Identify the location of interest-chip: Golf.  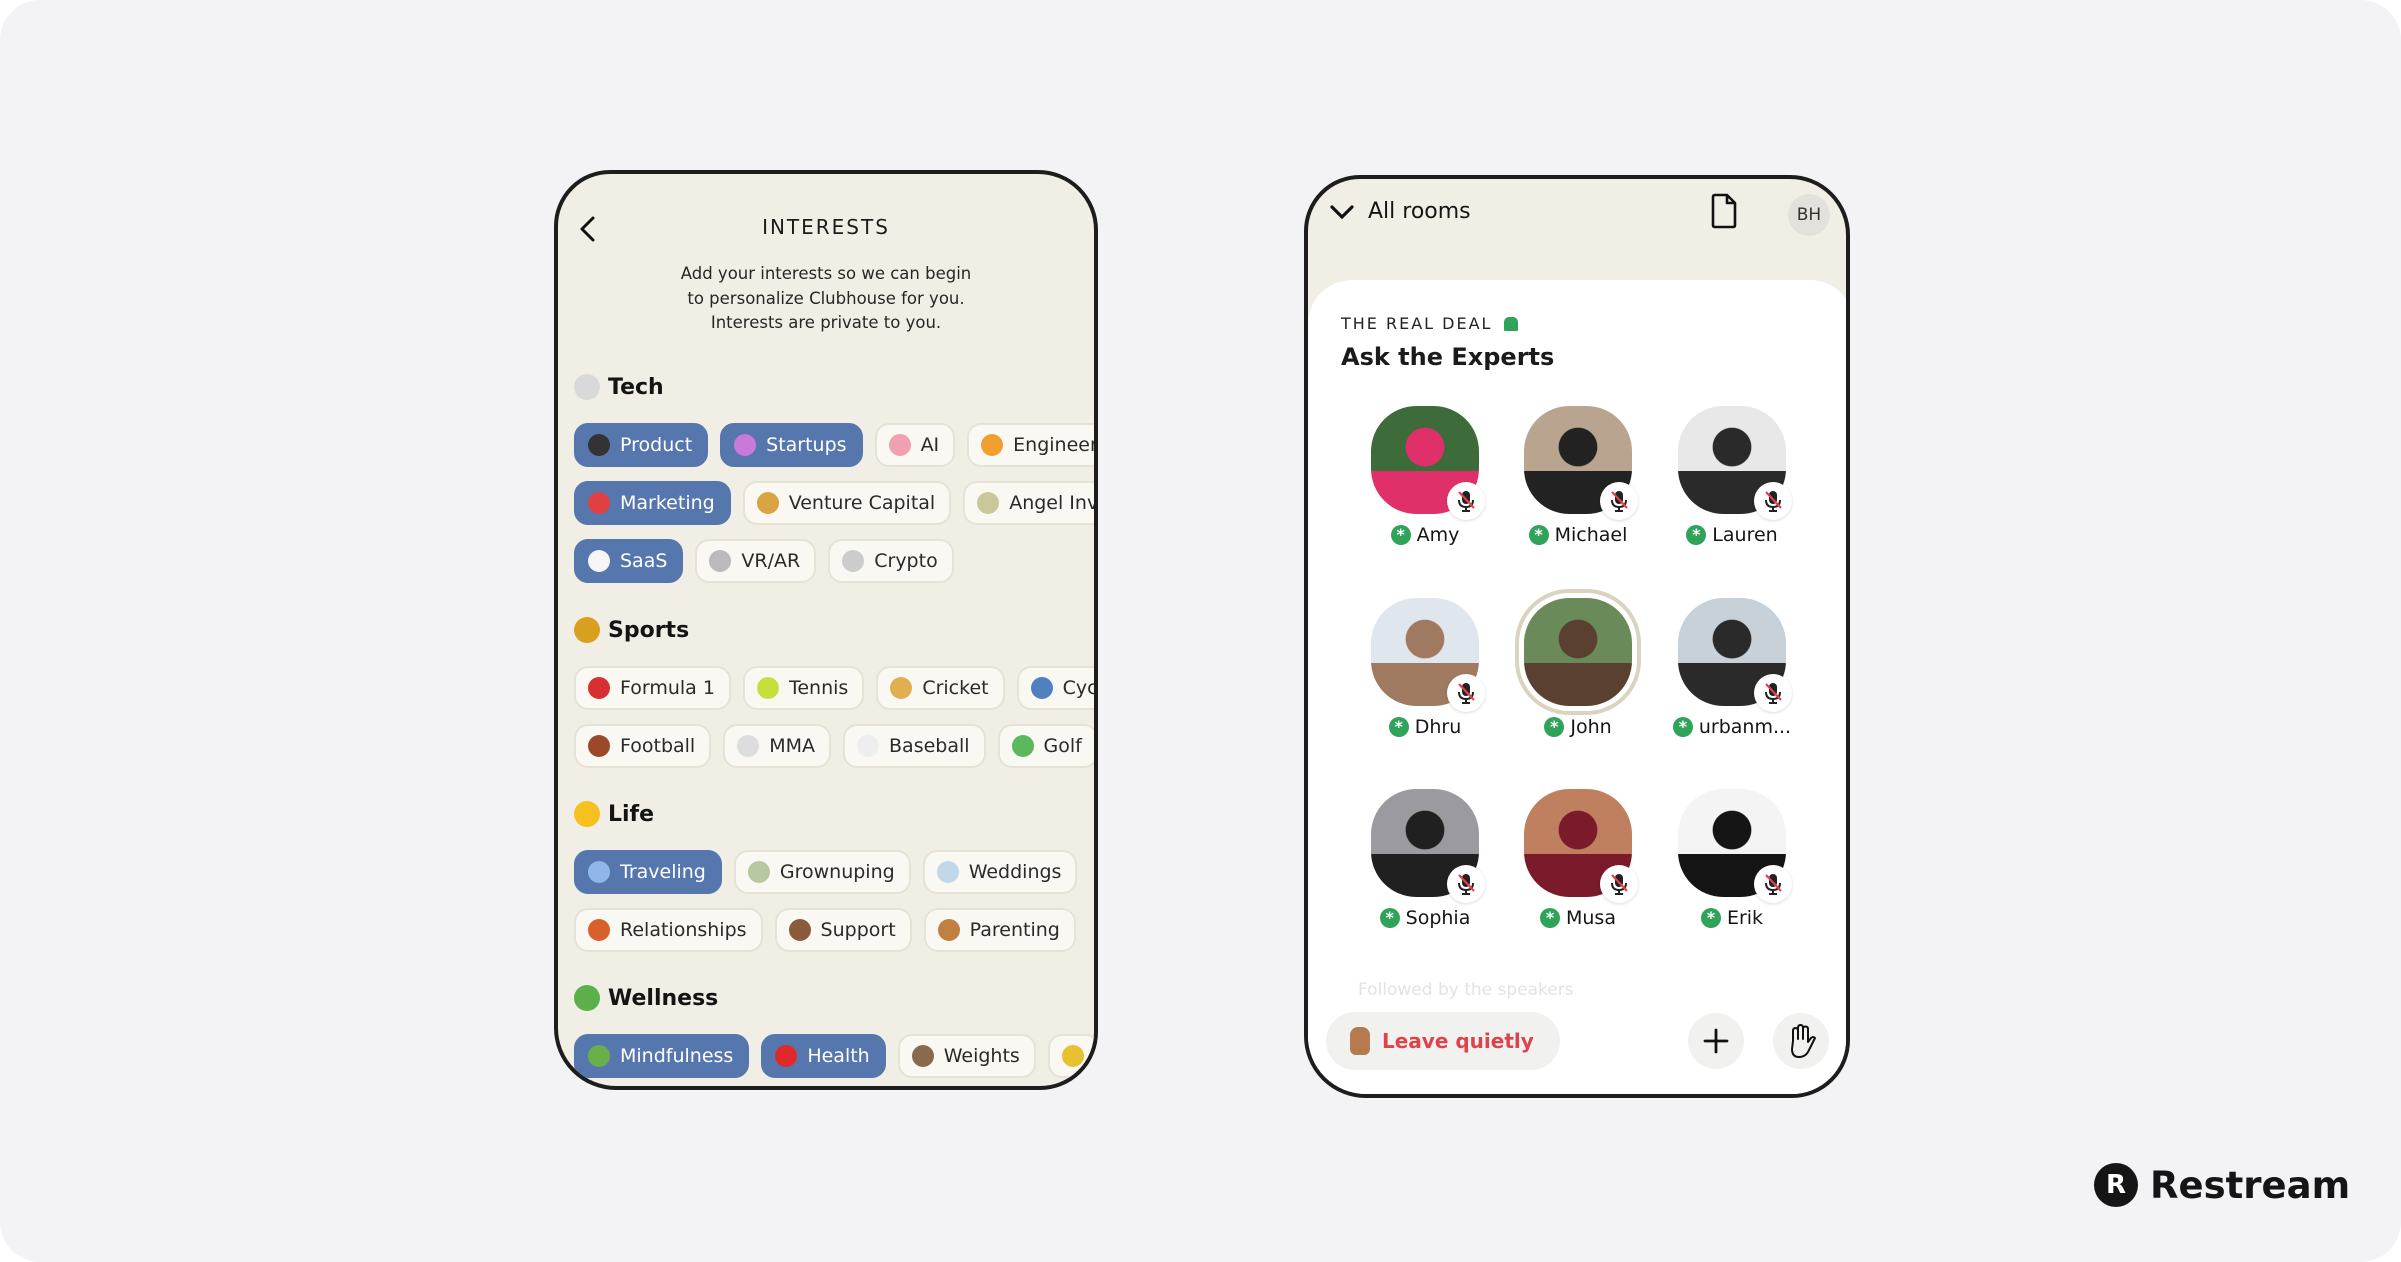
(1045, 746).